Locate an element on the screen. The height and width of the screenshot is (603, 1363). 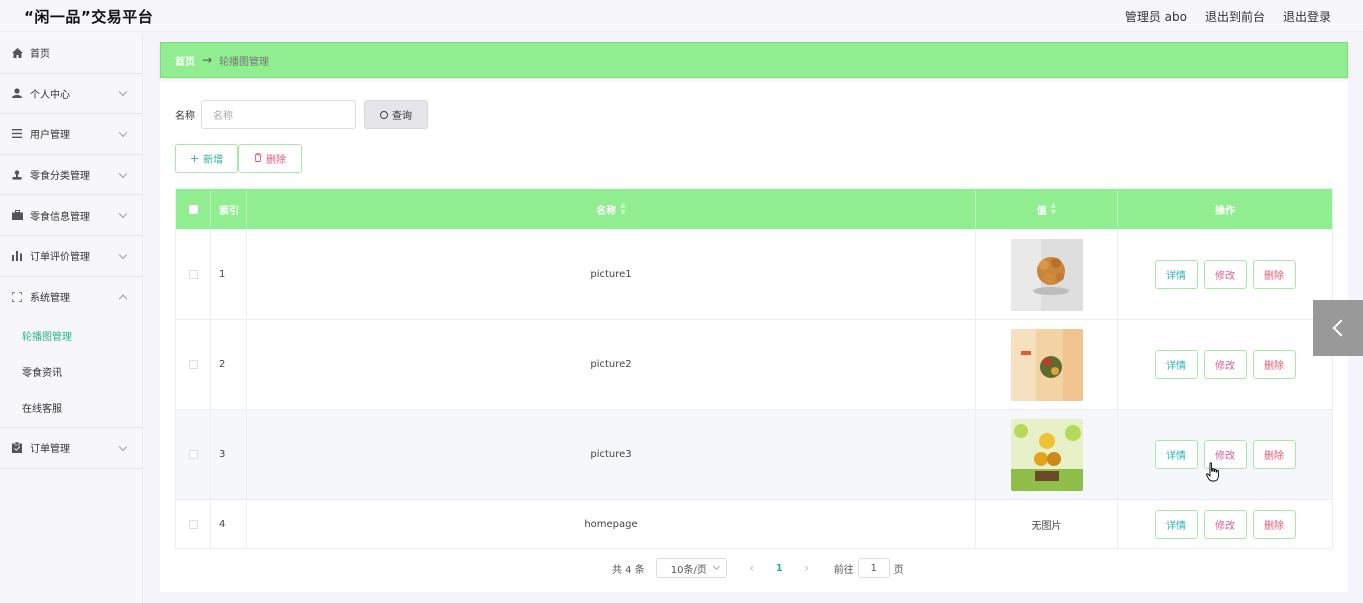
page-number: 1 is located at coordinates (779, 568).